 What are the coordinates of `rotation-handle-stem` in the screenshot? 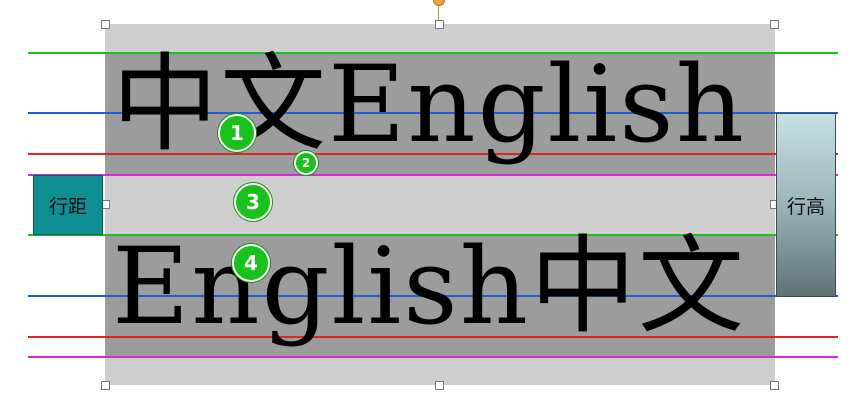 It's located at (438, 12).